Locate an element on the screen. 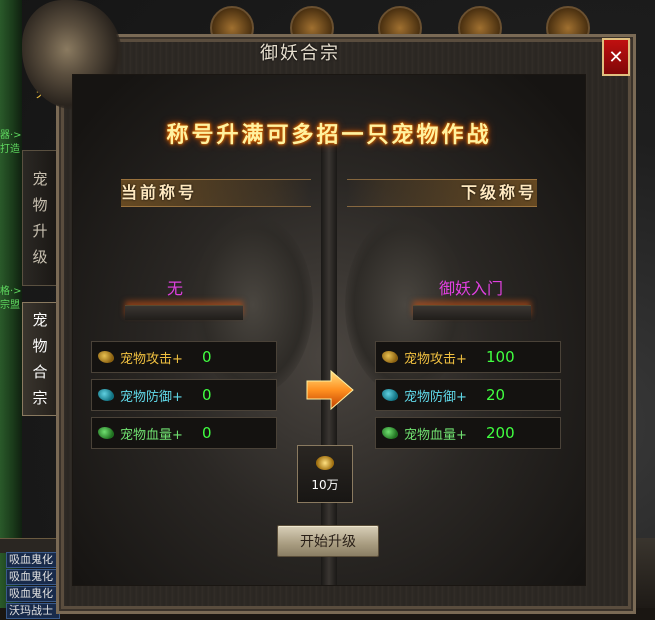 The image size is (655, 620). cost-amount: 10万 is located at coordinates (325, 485).